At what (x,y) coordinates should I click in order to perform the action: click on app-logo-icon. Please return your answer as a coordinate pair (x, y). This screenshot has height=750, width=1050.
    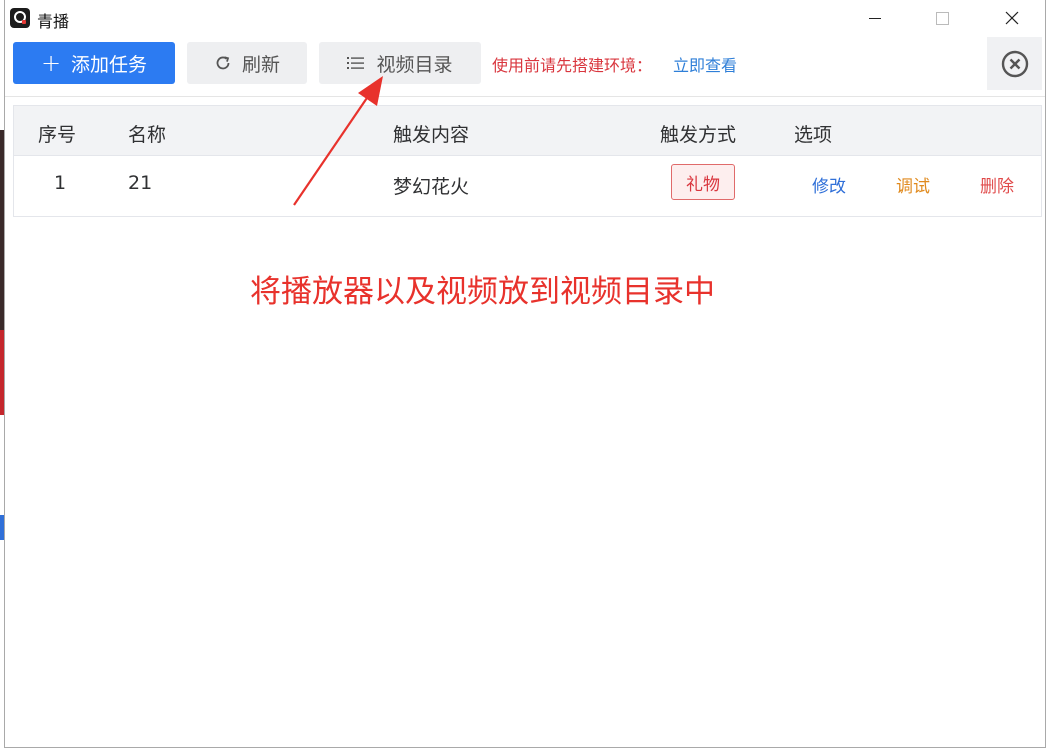
    Looking at the image, I should click on (20, 18).